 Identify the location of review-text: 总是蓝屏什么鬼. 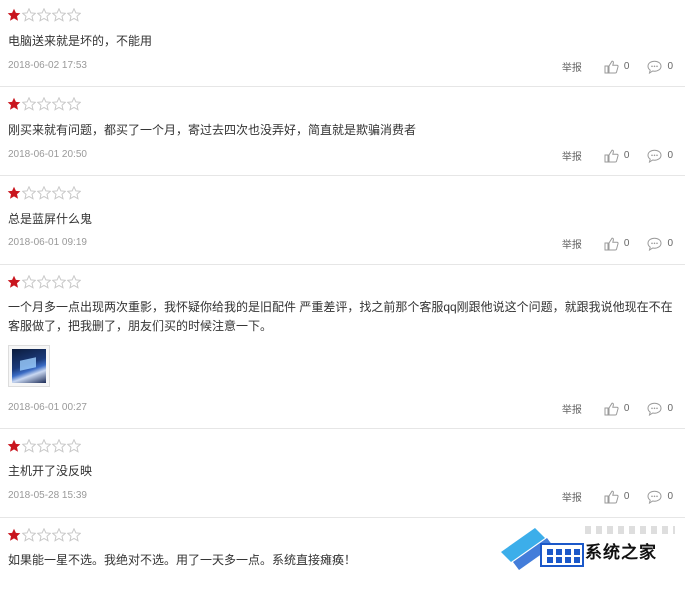
(50, 219).